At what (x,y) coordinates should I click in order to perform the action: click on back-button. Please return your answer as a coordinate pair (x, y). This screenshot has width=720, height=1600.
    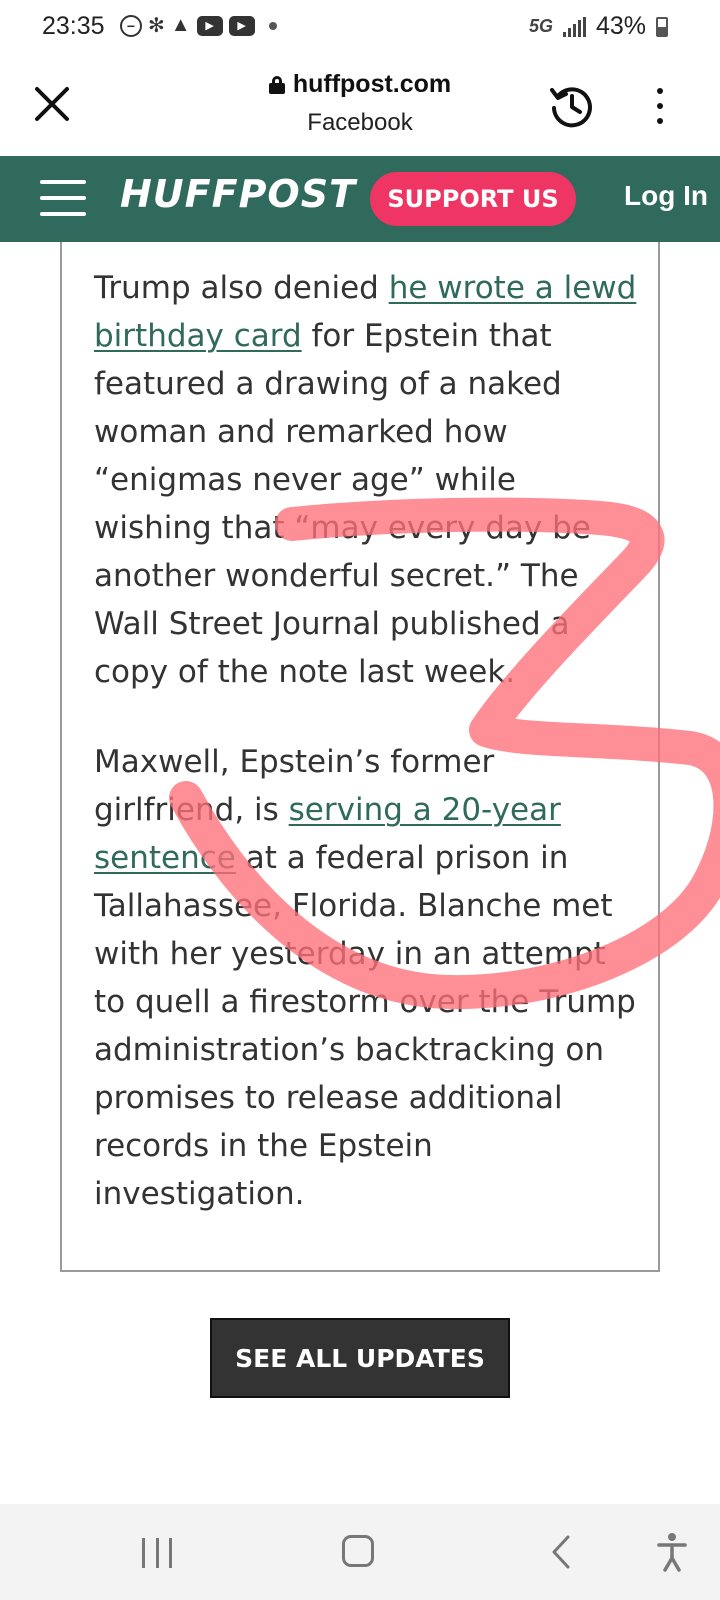
    Looking at the image, I should click on (561, 1552).